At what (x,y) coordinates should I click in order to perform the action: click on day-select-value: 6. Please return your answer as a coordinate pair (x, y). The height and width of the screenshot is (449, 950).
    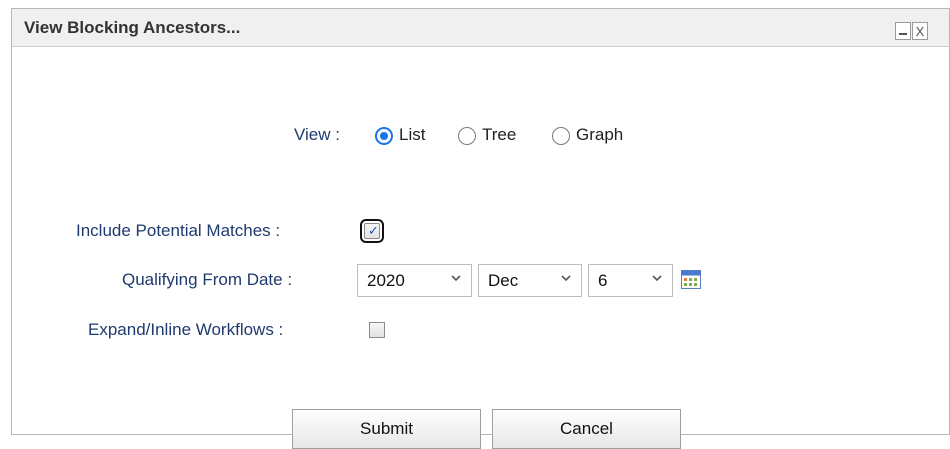
    Looking at the image, I should click on (603, 280).